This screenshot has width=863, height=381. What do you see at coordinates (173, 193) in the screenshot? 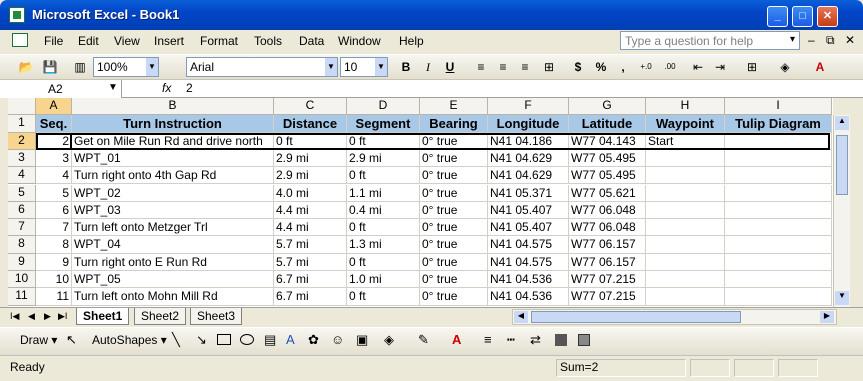
I see `table-cell: WPT_02` at bounding box center [173, 193].